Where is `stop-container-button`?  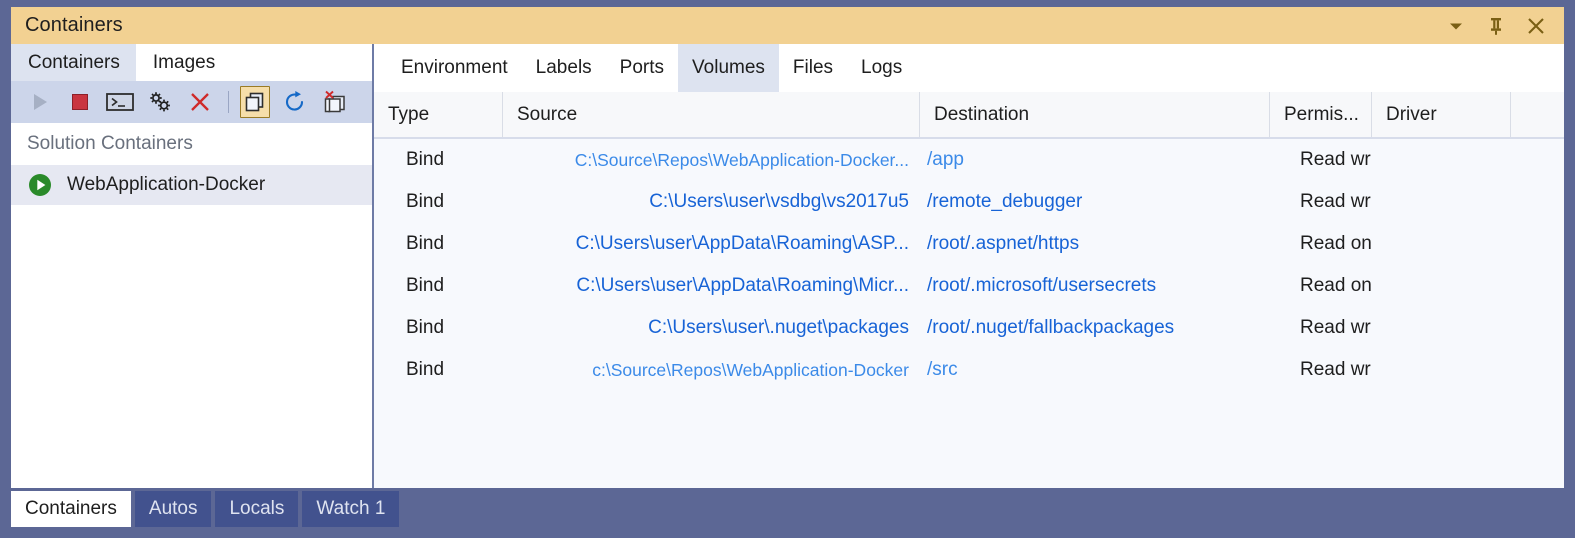
stop-container-button is located at coordinates (80, 102).